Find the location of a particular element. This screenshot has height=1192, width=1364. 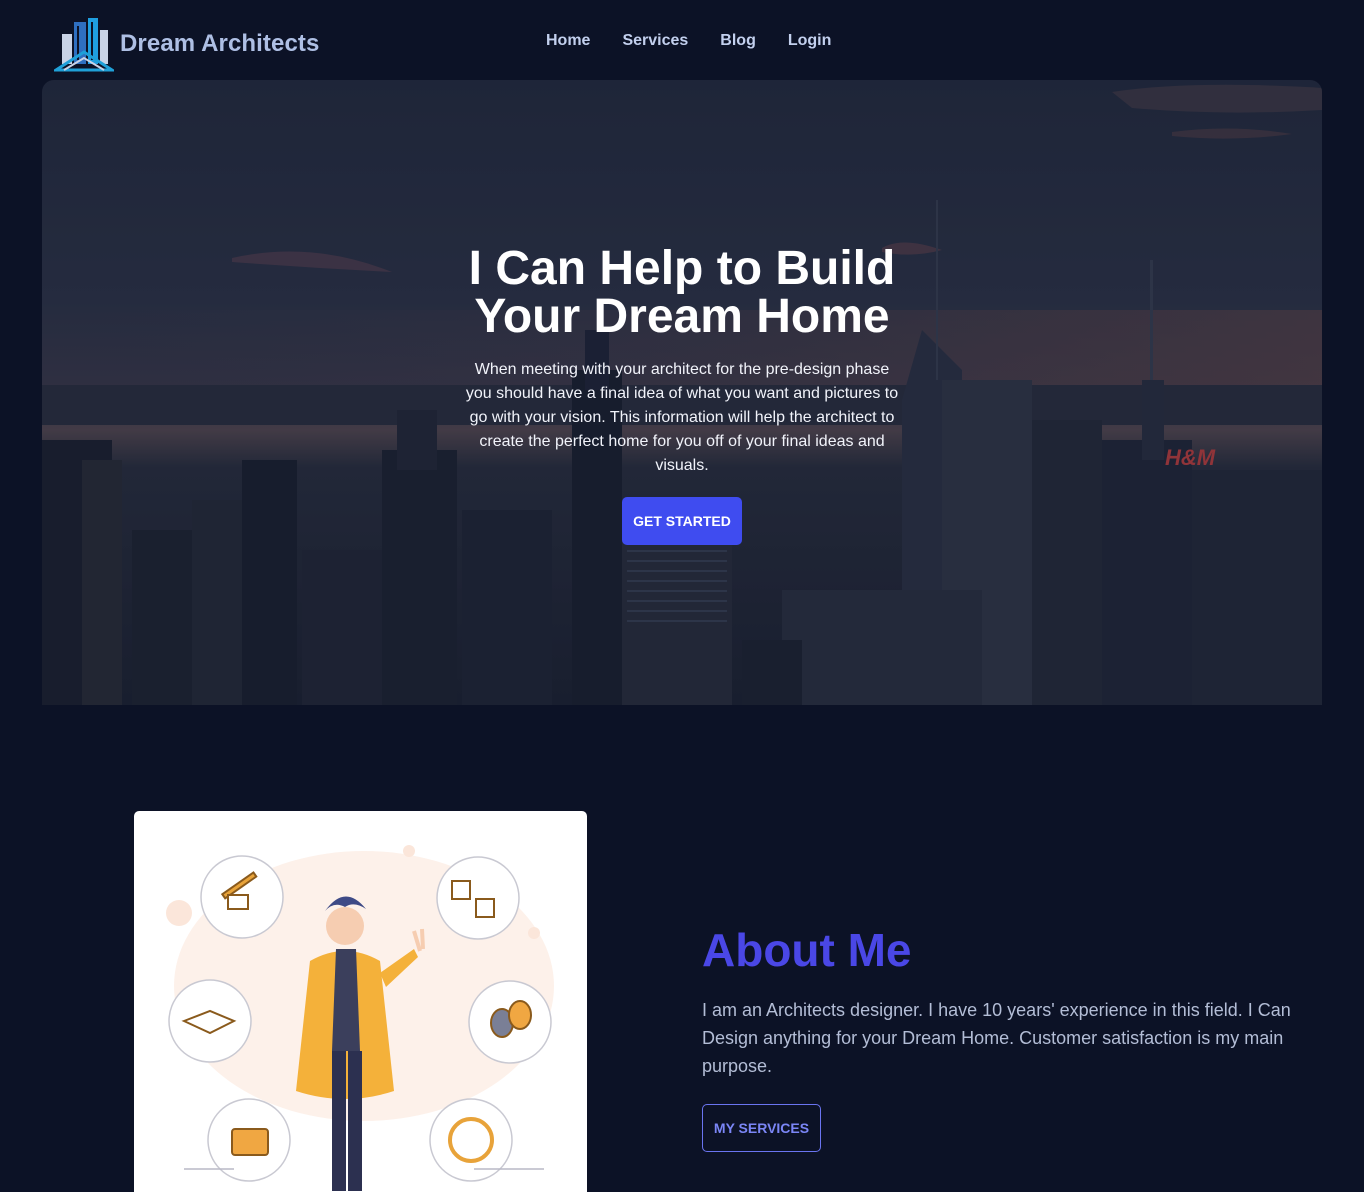

architect-character-illustration-icon is located at coordinates (360, 1018).